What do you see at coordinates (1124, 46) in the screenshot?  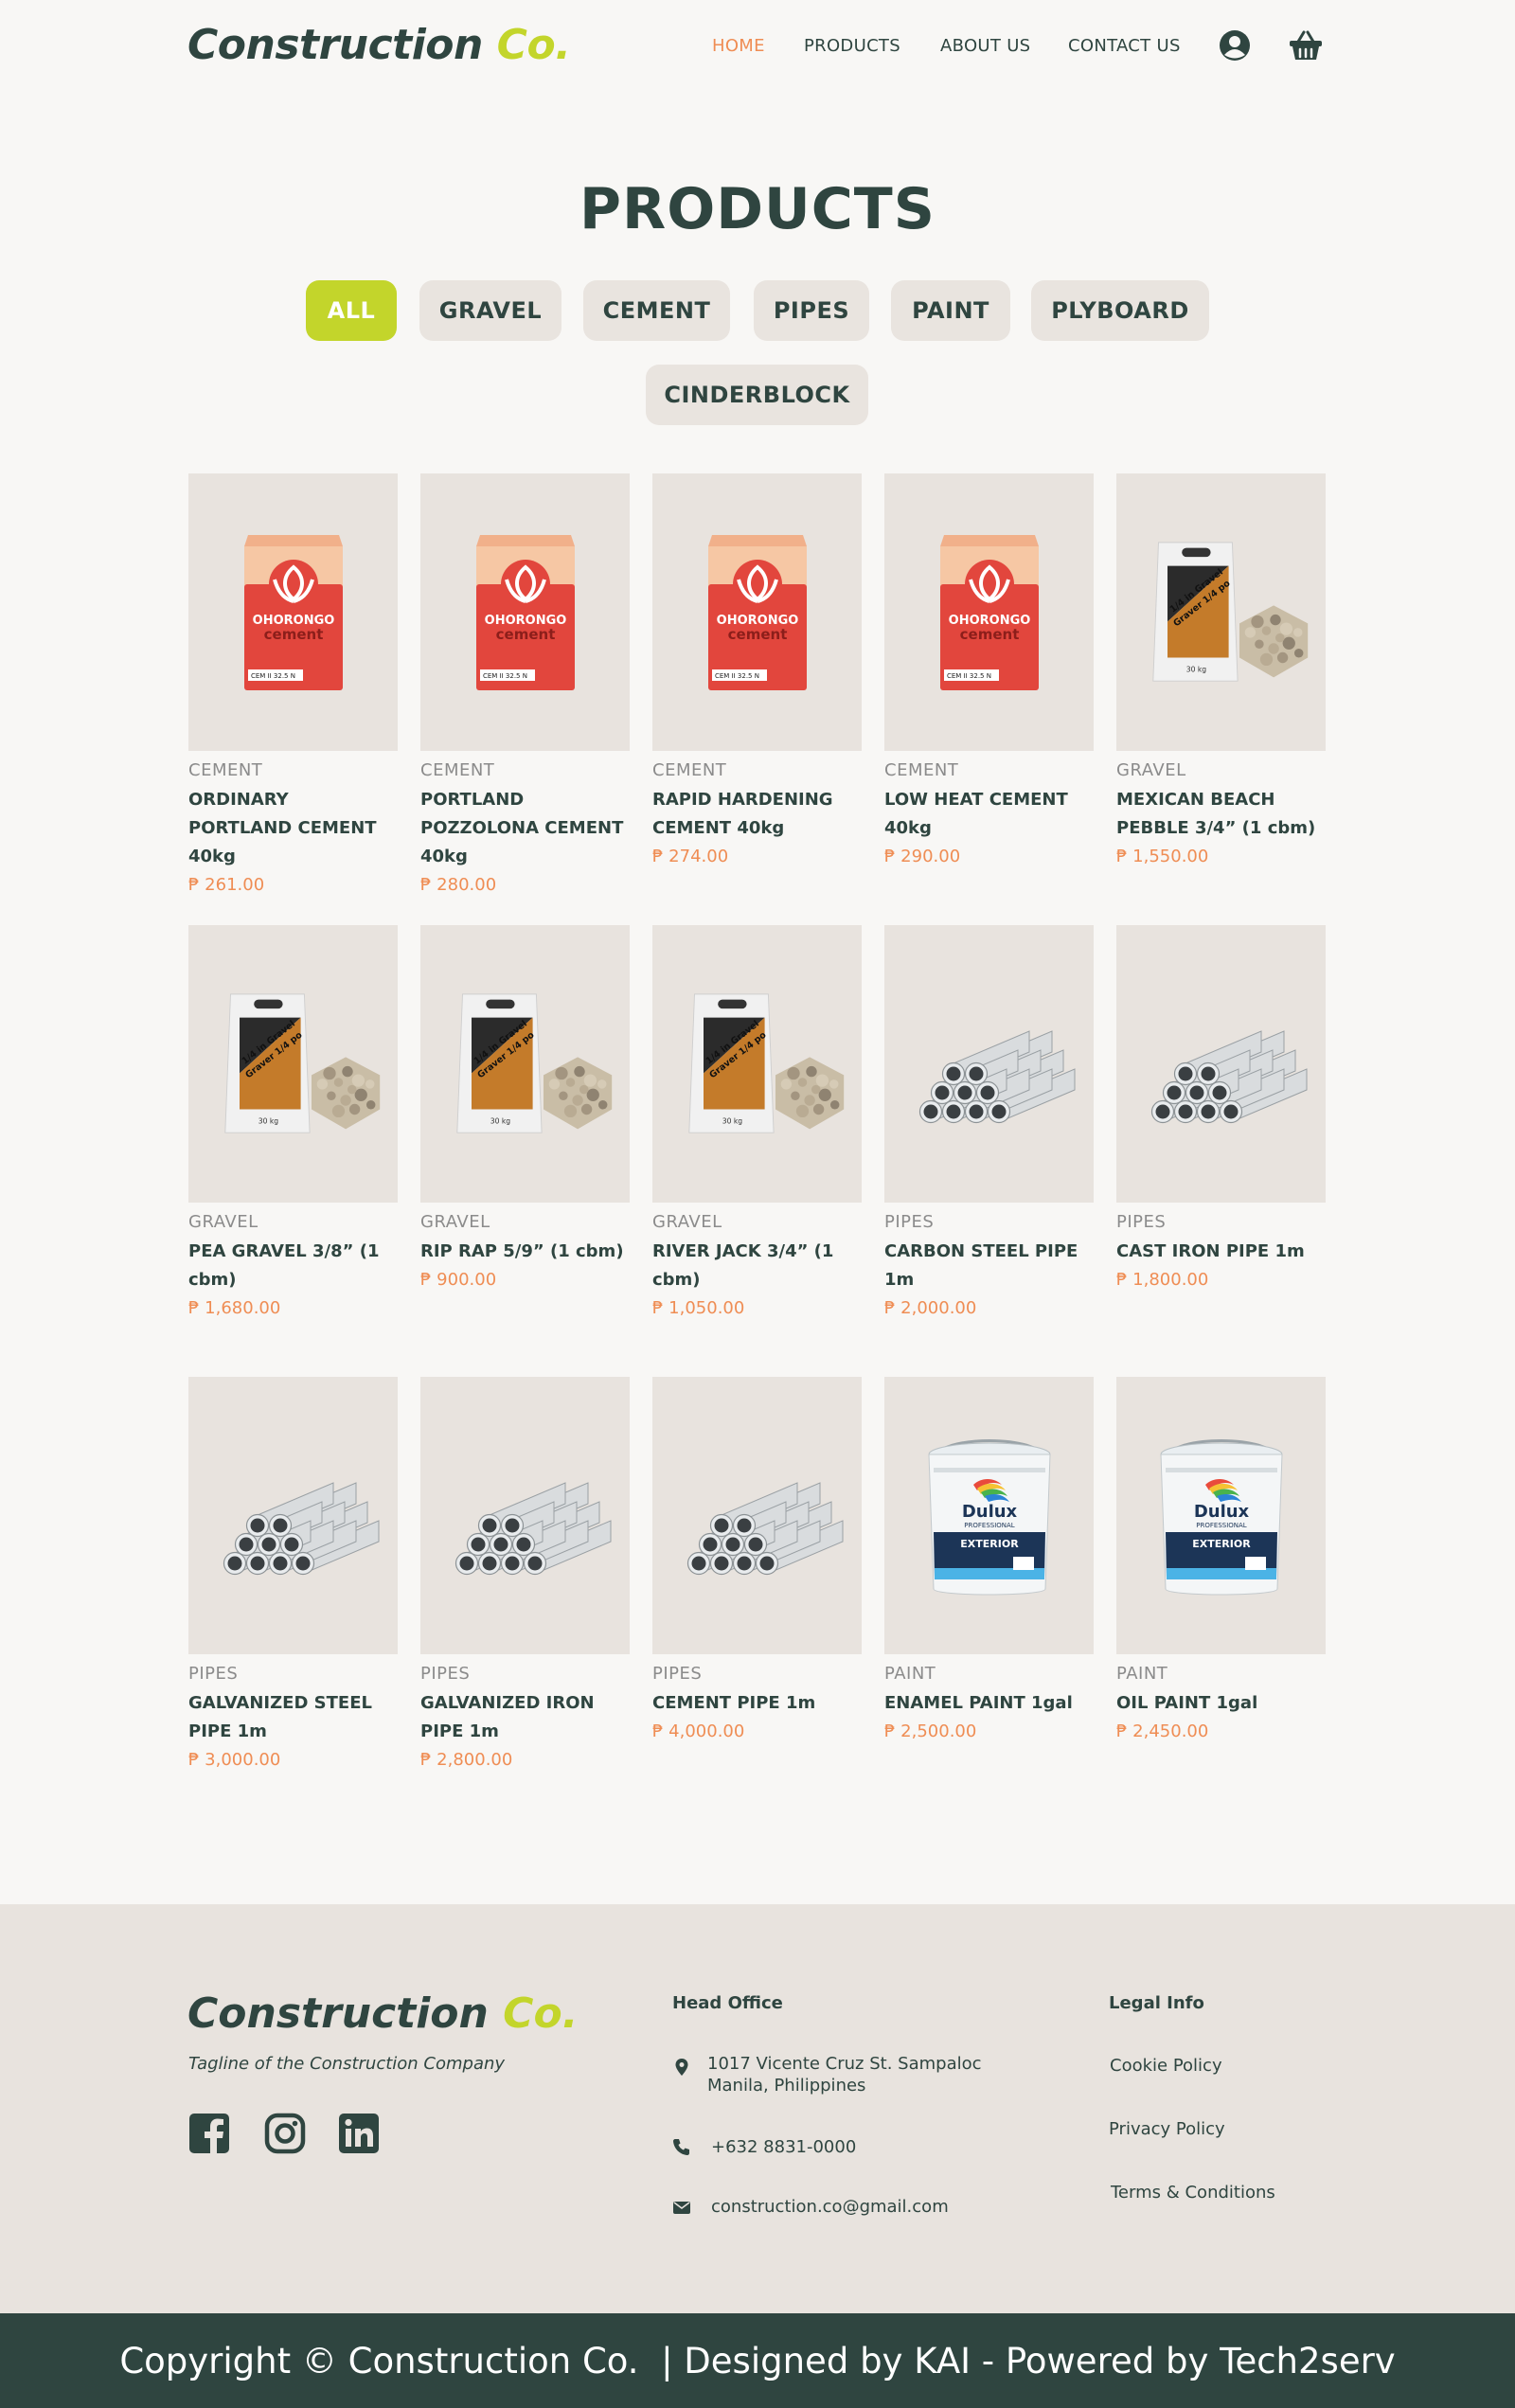 I see `nav-contact-us: CONTACT US` at bounding box center [1124, 46].